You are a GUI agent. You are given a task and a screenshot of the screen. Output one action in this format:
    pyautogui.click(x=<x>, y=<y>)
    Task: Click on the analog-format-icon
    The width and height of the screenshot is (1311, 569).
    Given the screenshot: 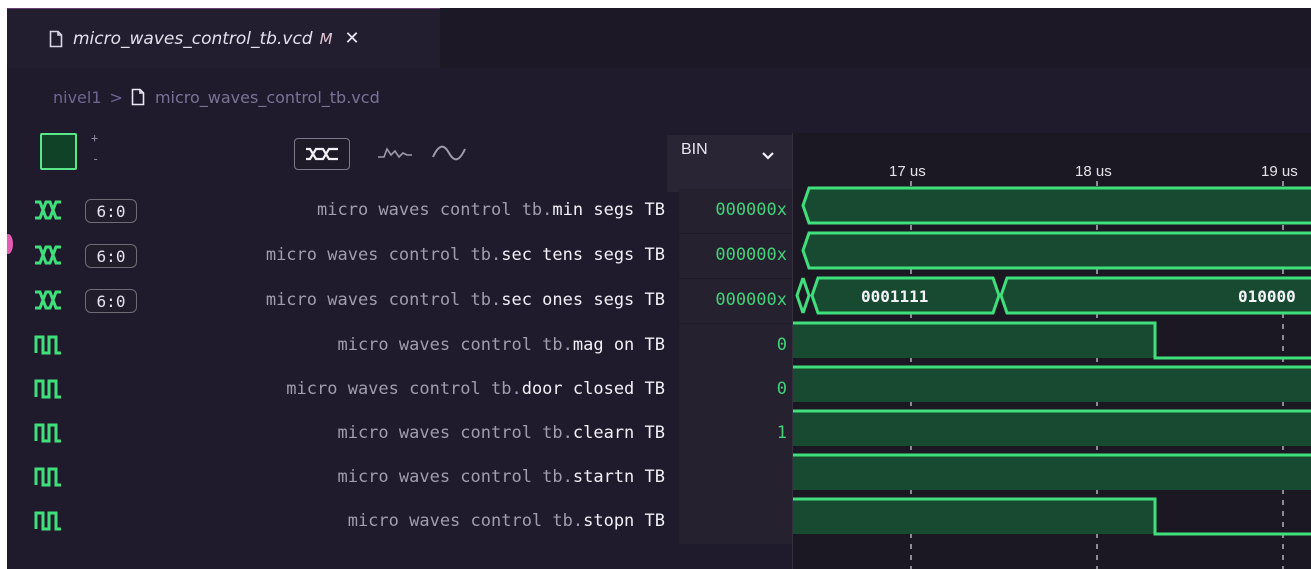 What is the action you would take?
    pyautogui.click(x=449, y=153)
    